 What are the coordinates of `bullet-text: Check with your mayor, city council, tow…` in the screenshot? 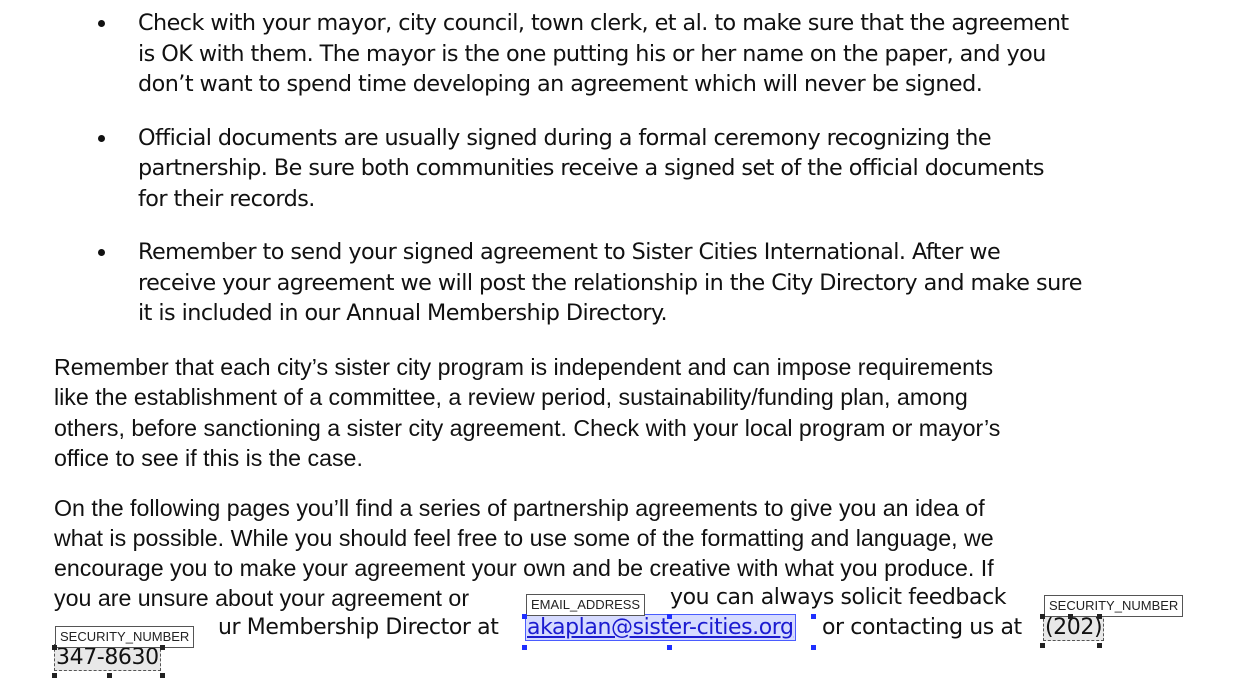 It's located at (603, 53).